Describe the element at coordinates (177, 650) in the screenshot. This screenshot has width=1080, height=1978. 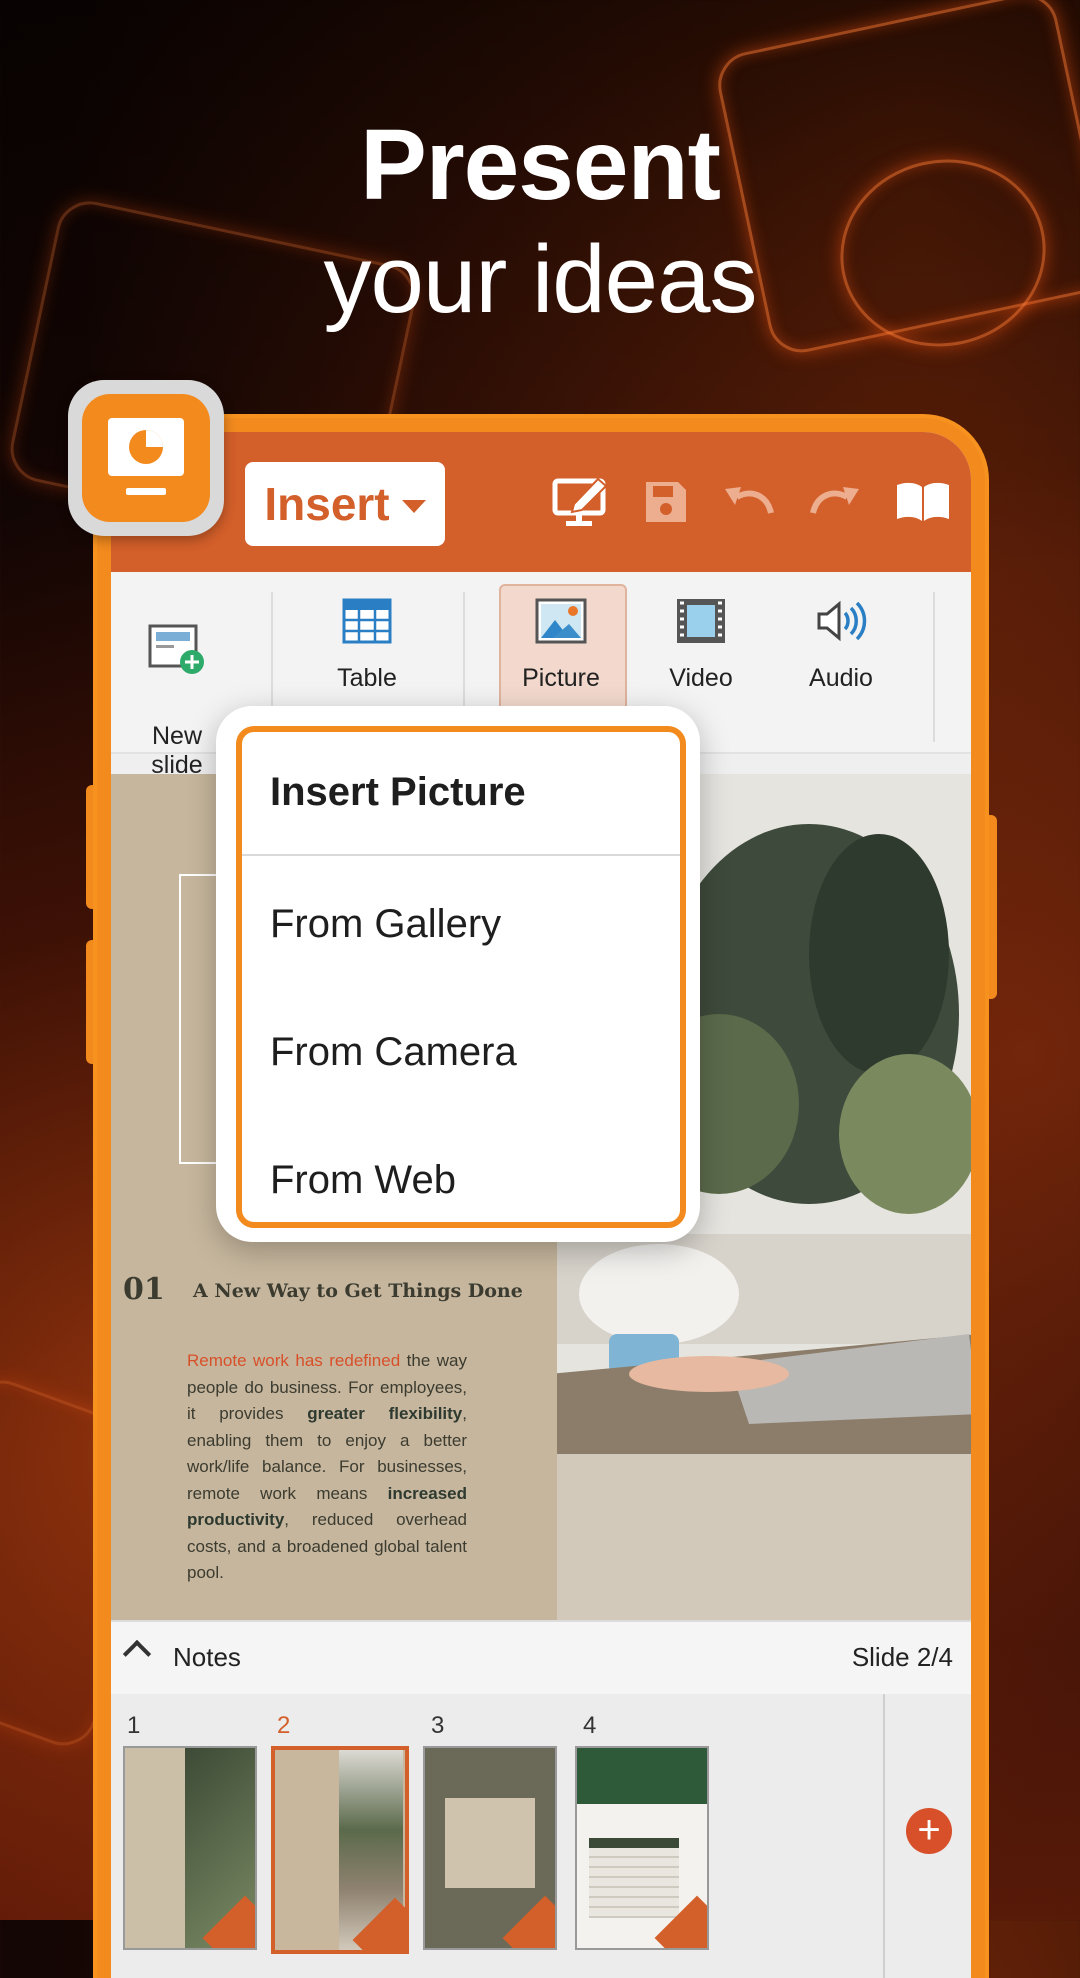
I see `new-slide-icon` at that location.